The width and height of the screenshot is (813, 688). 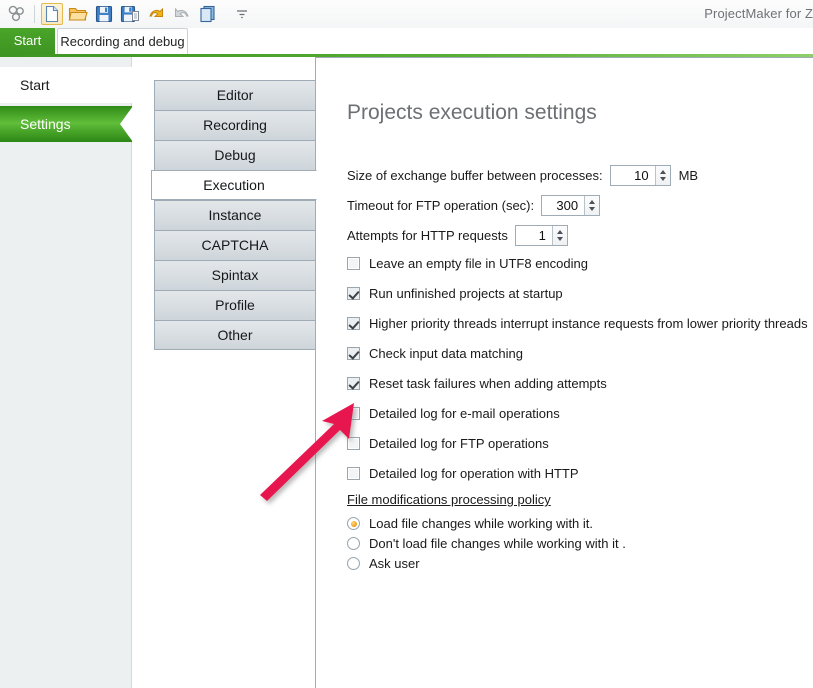 I want to click on unit-label: MB, so click(x=688, y=175).